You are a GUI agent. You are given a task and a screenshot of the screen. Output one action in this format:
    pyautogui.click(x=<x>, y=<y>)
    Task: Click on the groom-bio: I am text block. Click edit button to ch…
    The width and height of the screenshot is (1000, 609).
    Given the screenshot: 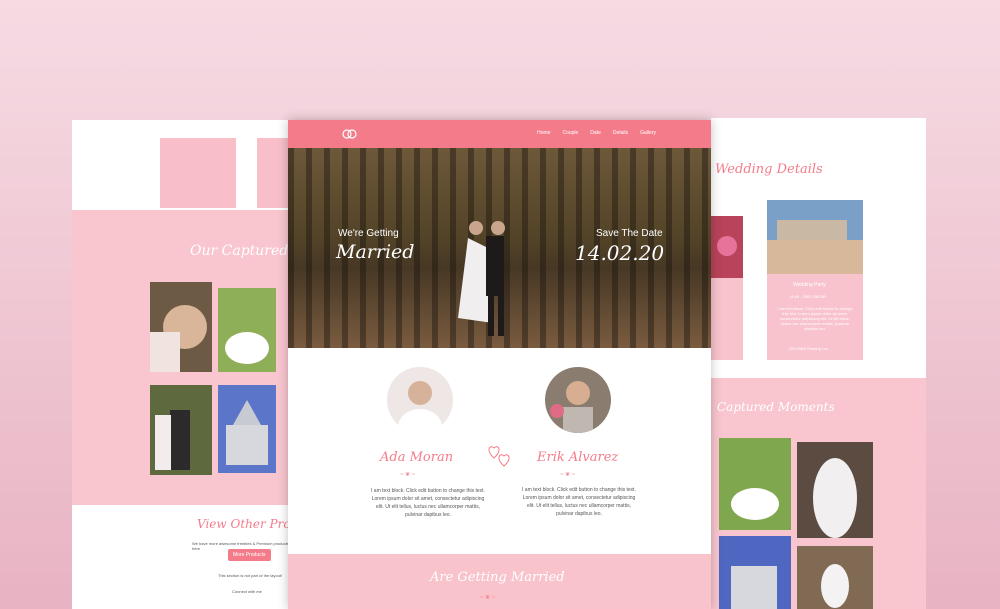 What is the action you would take?
    pyautogui.click(x=579, y=502)
    